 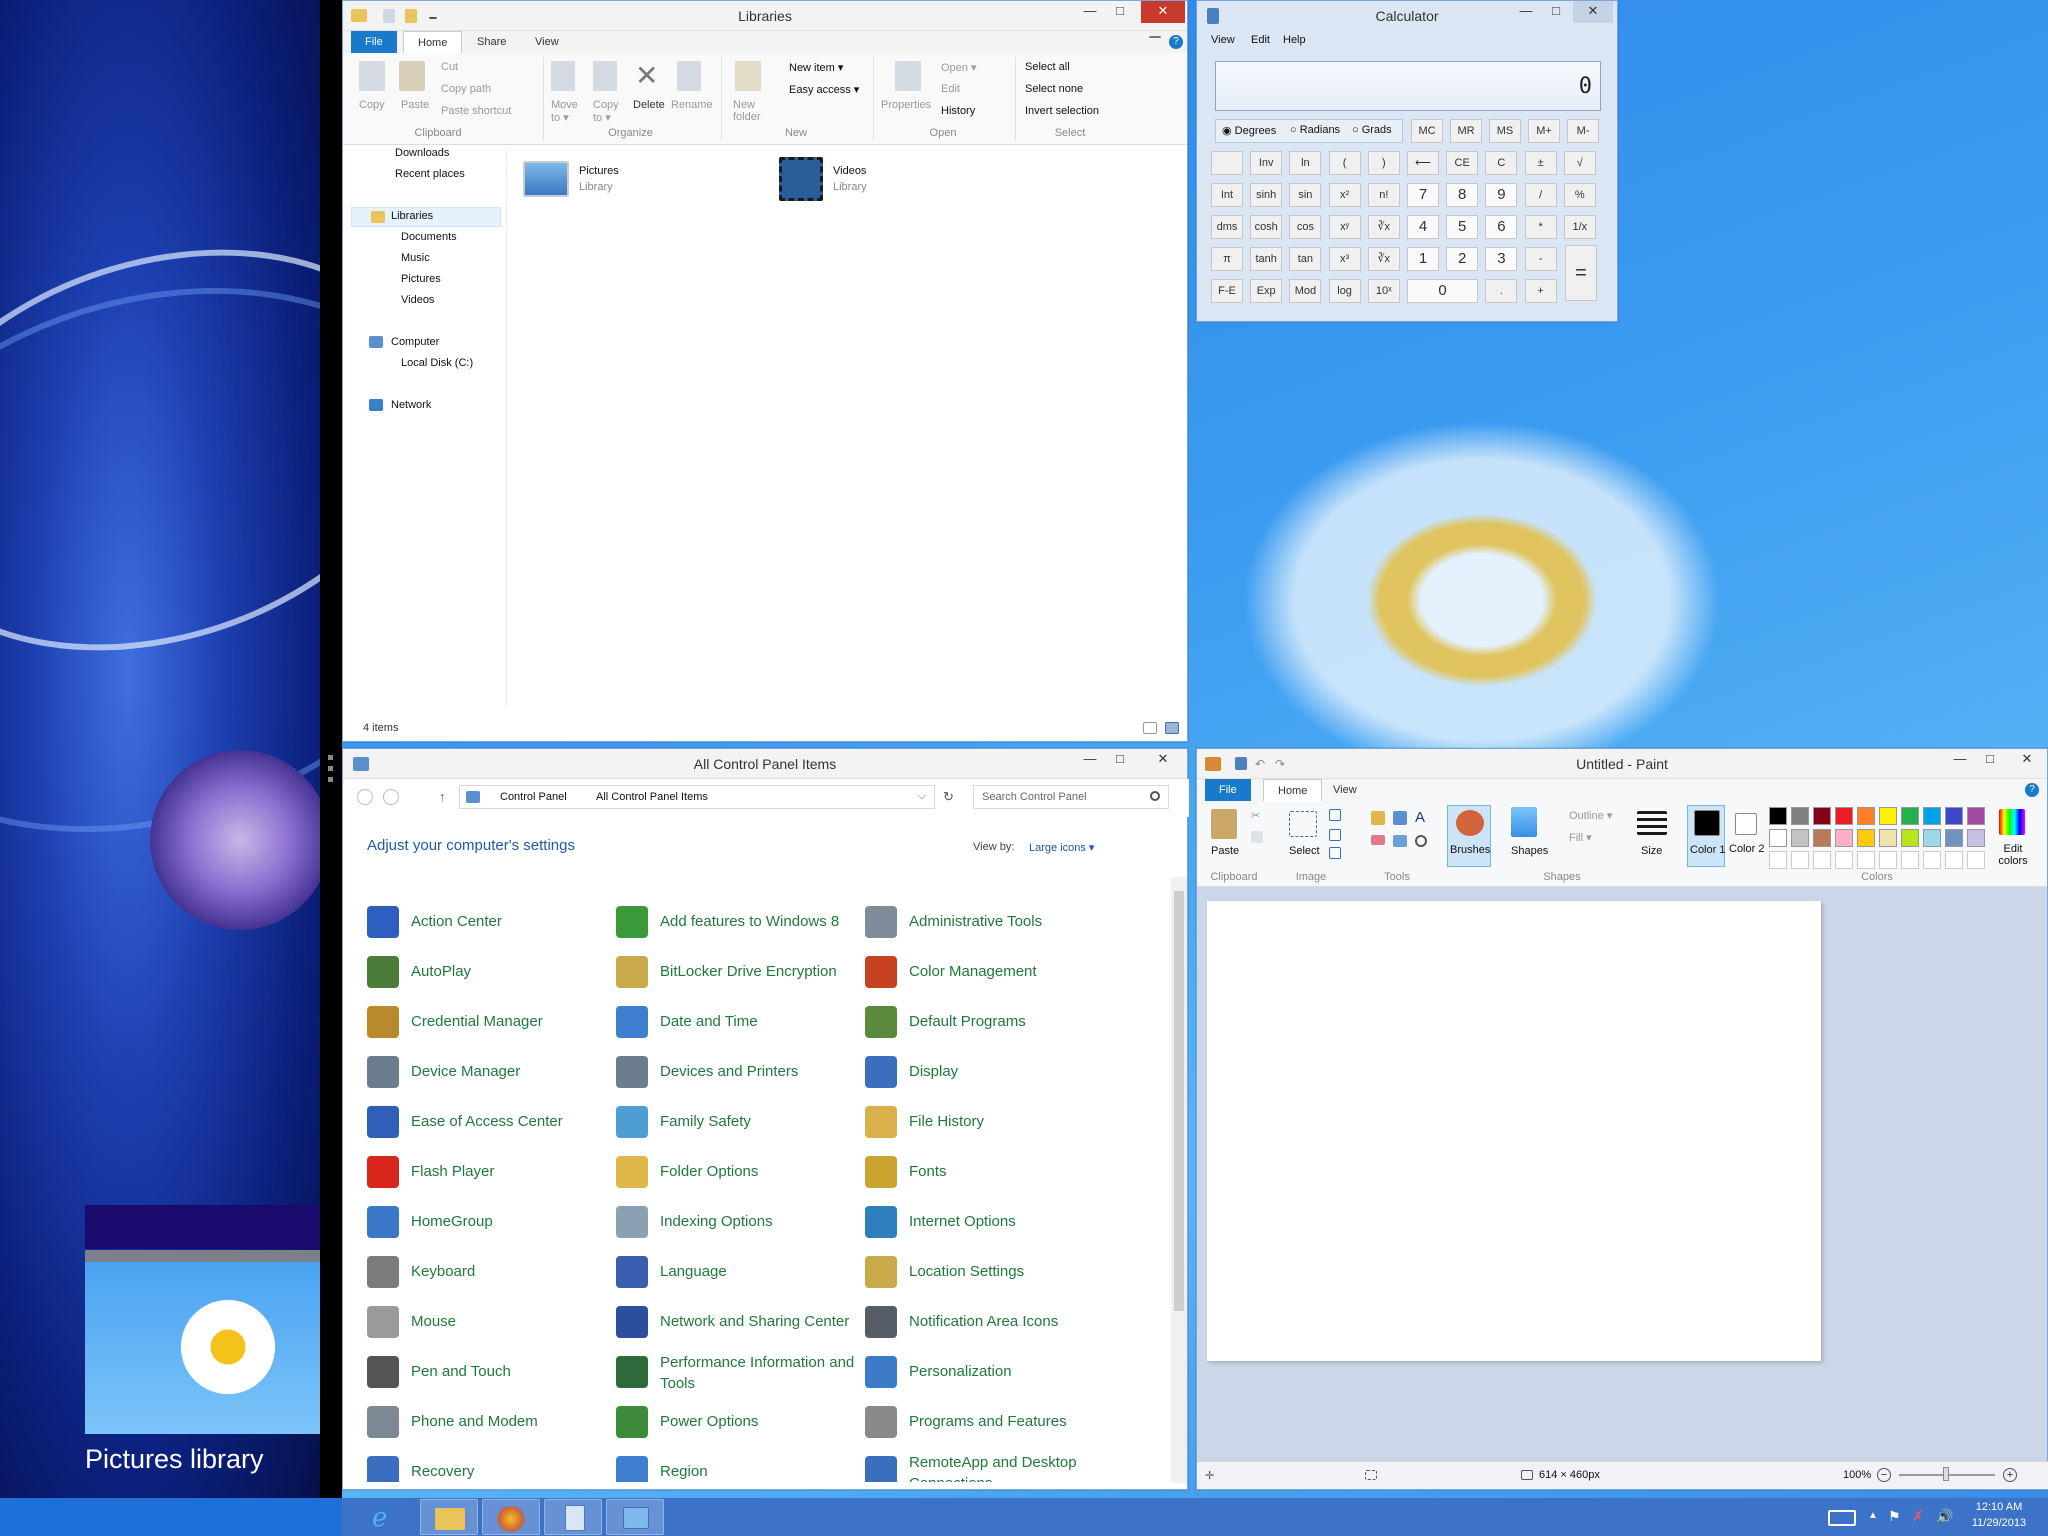 I want to click on cp-item-power-options: Power Options, so click(x=736, y=1422).